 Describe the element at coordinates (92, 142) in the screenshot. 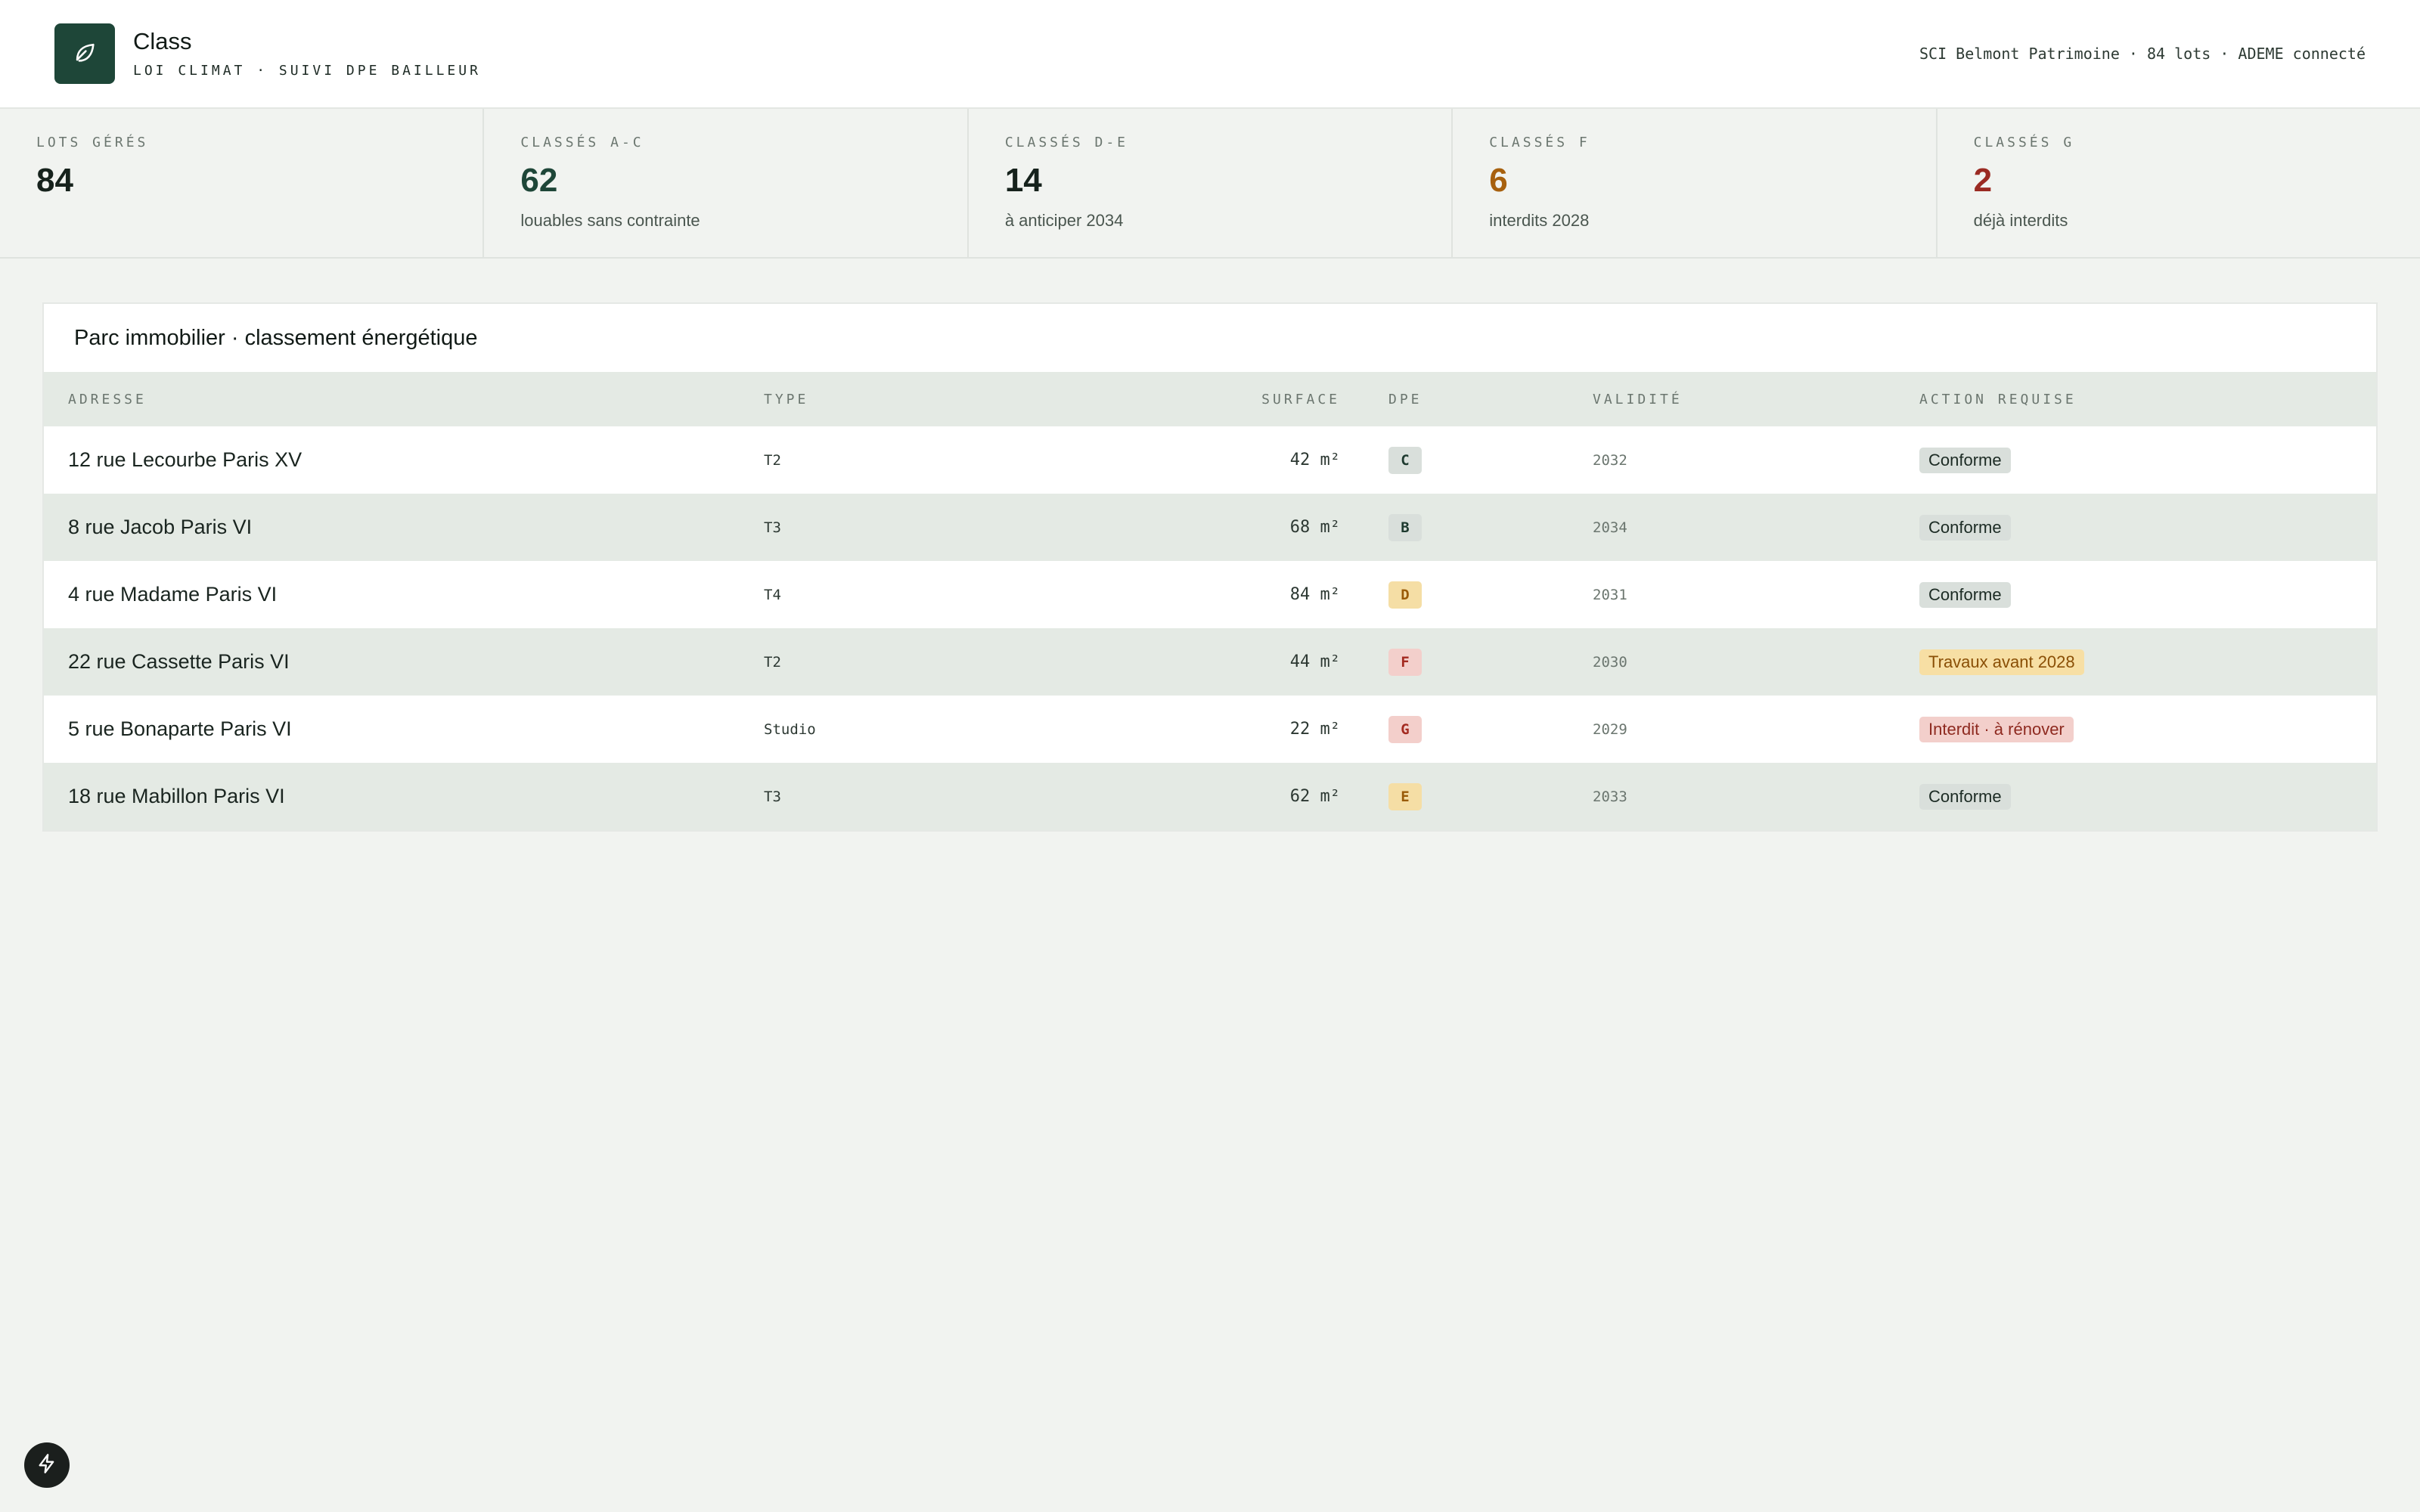

I see `stat-label: LOTS GÉRÉS` at that location.